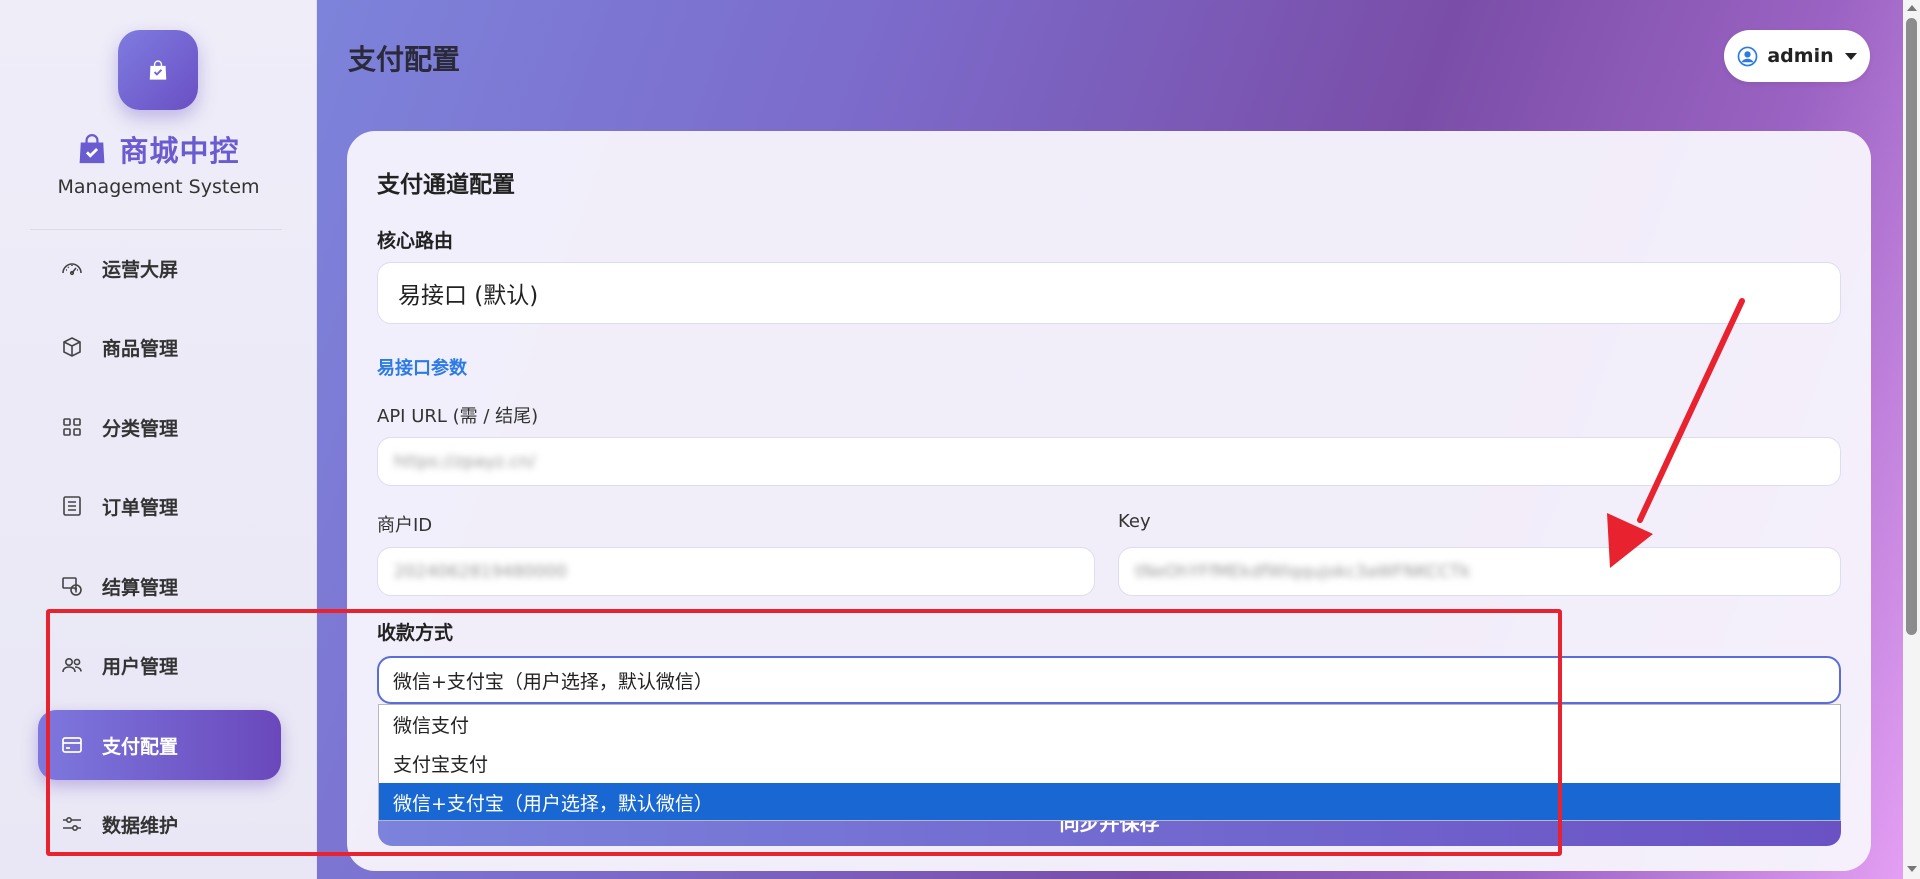  Describe the element at coordinates (140, 666) in the screenshot. I see `sidebar-item-label: 用户管理` at that location.